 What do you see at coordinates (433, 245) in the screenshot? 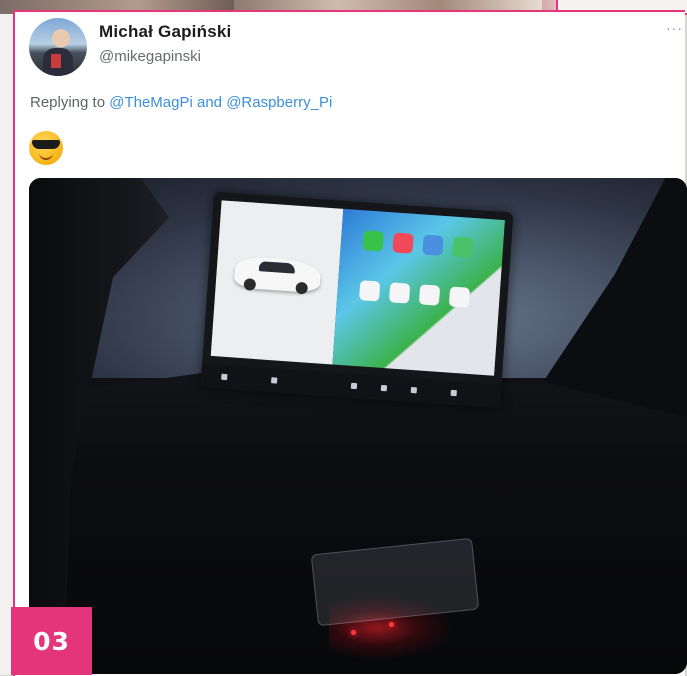
I see `maps-app-icon` at bounding box center [433, 245].